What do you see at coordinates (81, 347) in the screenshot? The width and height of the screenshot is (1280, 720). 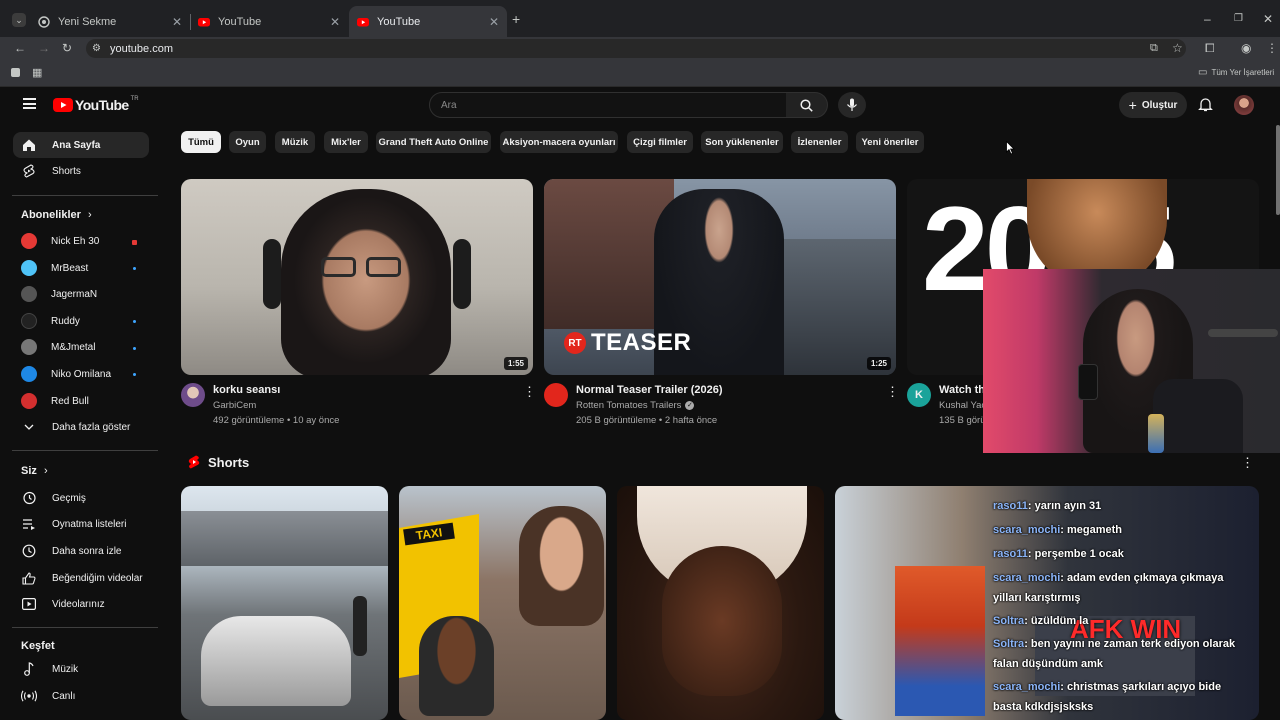 I see `sidebar-item-subscription: M&Jmetal` at bounding box center [81, 347].